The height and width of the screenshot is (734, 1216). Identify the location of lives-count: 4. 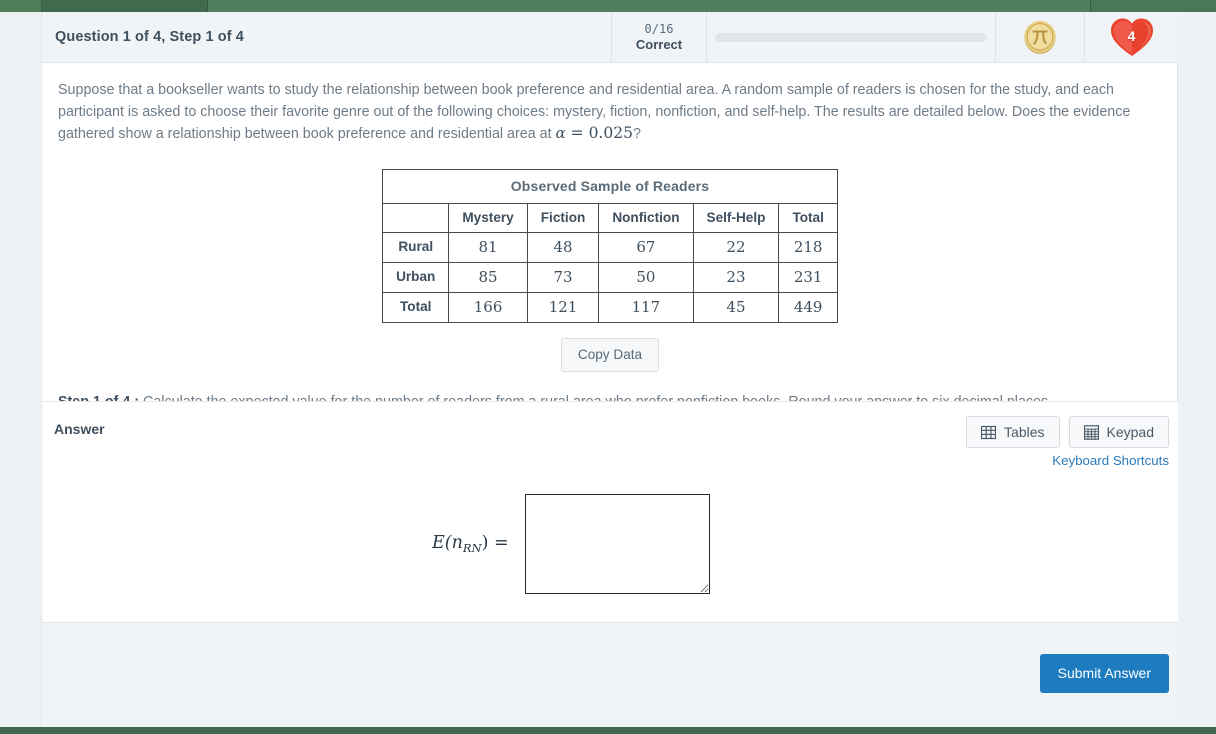
(1131, 36).